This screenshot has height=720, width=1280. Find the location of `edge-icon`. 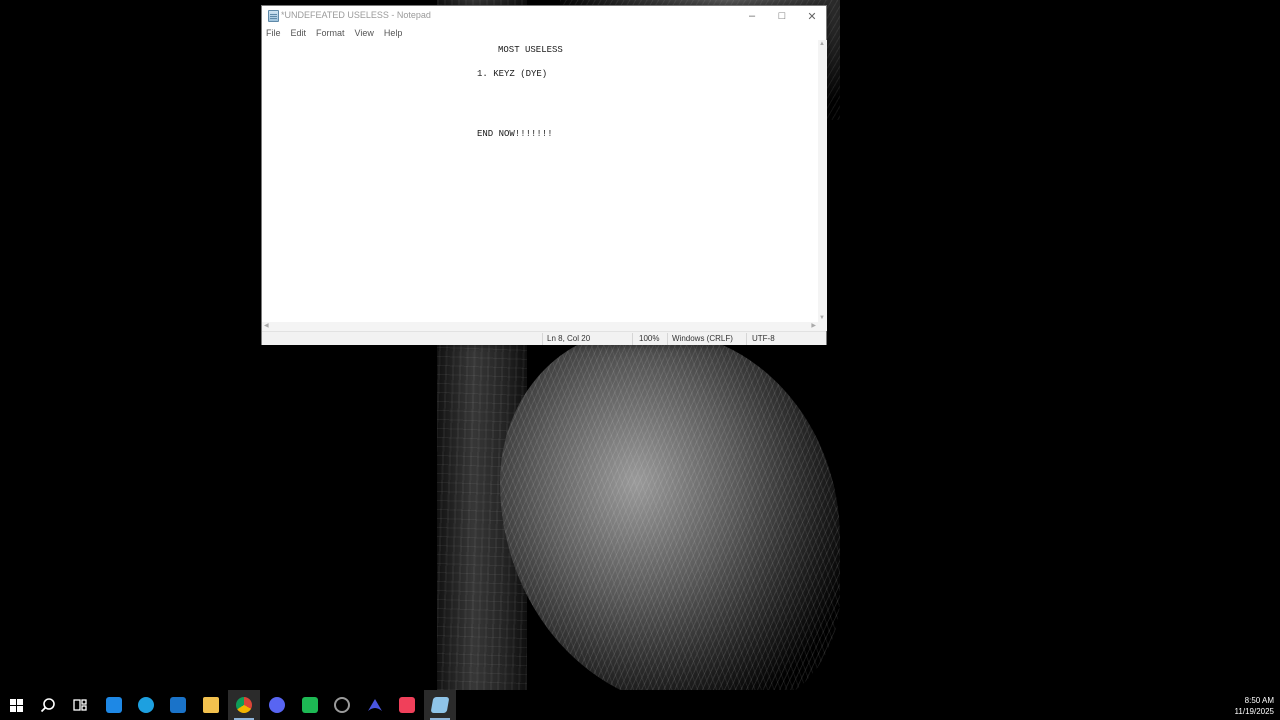

edge-icon is located at coordinates (146, 705).